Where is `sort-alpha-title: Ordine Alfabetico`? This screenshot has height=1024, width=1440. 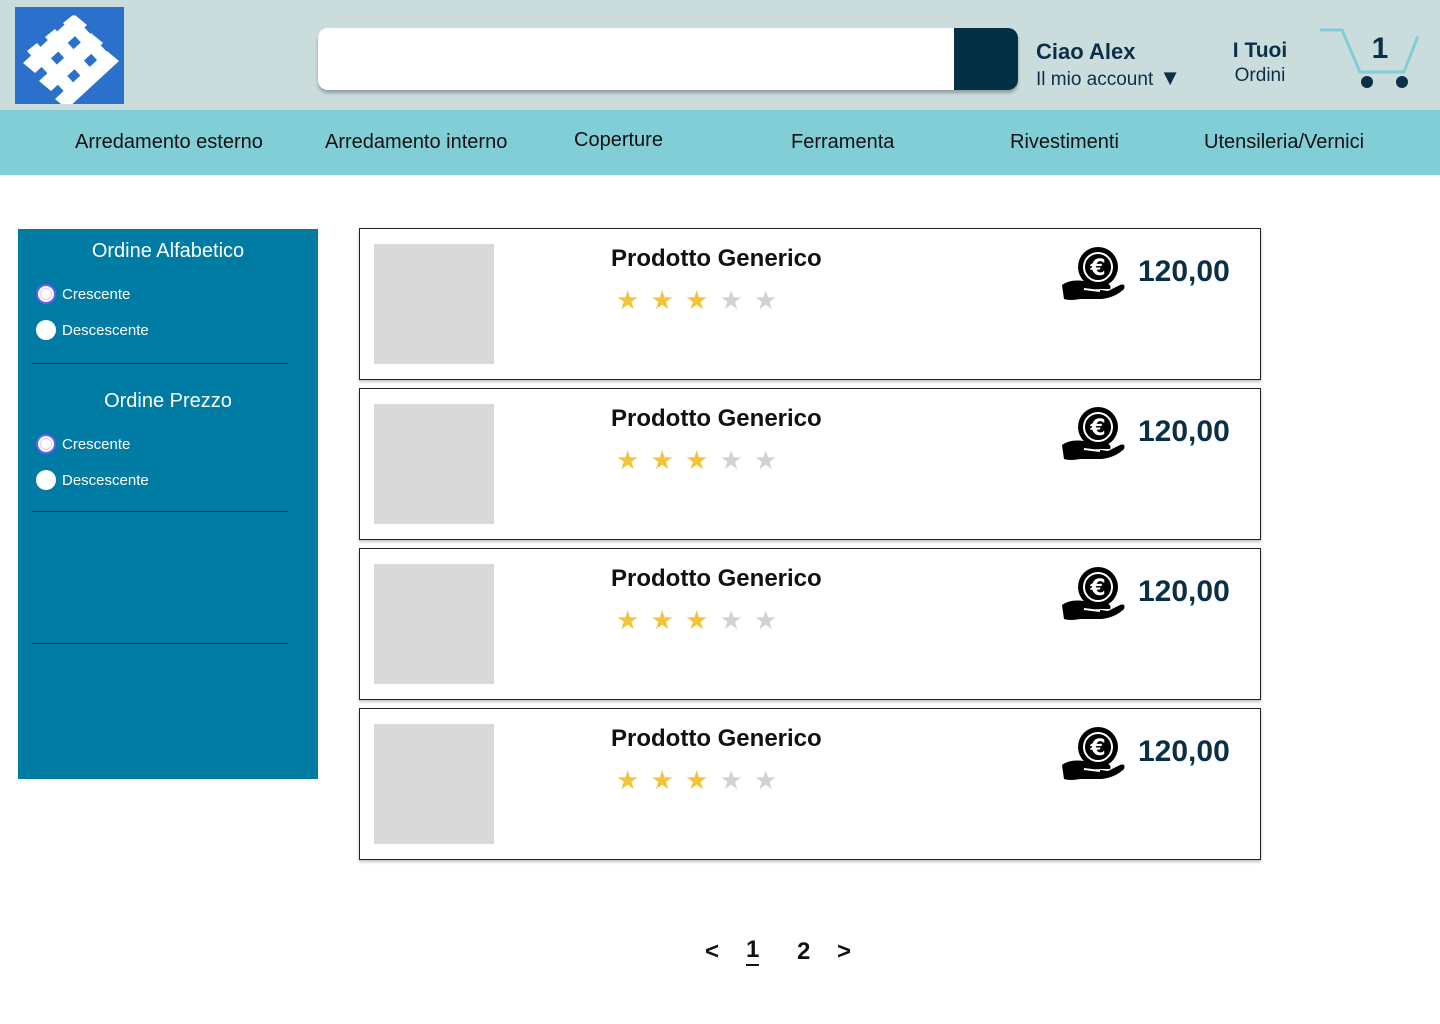
sort-alpha-title: Ordine Alfabetico is located at coordinates (168, 251).